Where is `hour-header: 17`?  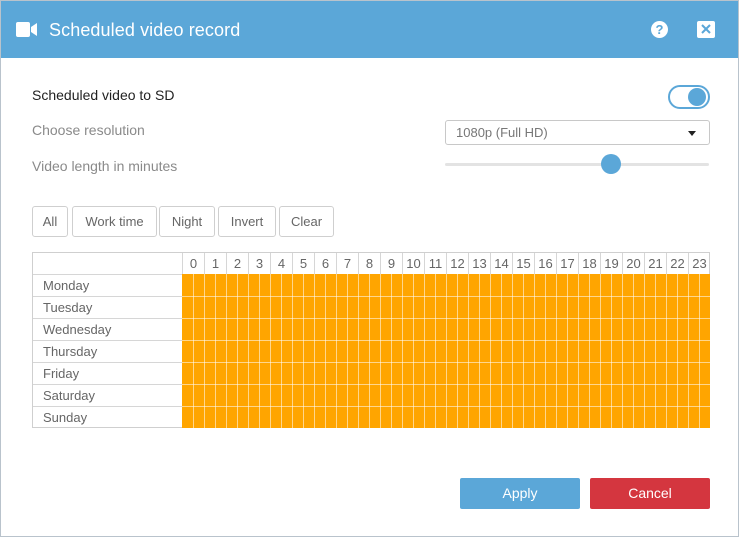 hour-header: 17 is located at coordinates (567, 263).